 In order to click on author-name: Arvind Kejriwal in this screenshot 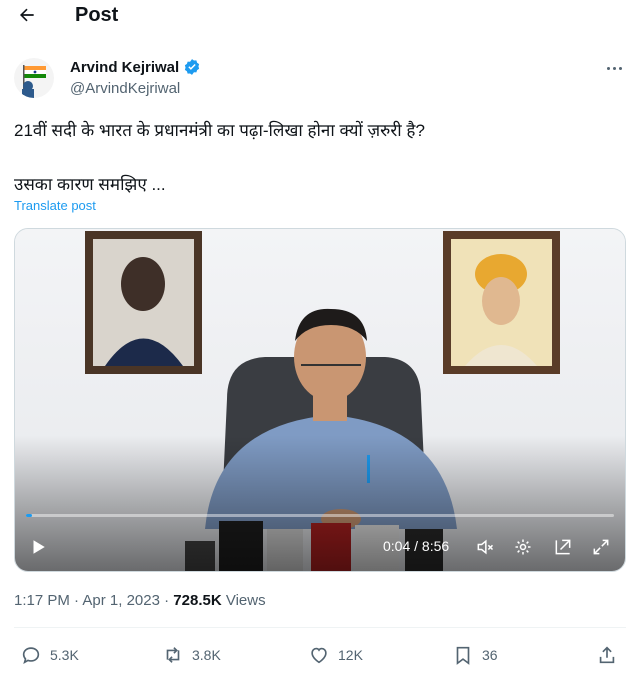, I will do `click(135, 67)`.